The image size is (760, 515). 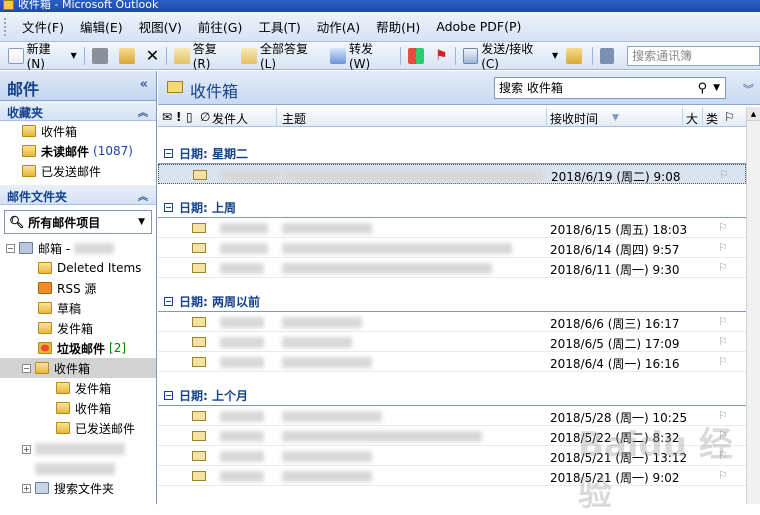 I want to click on menu-actions: 动作(A), so click(x=338, y=26).